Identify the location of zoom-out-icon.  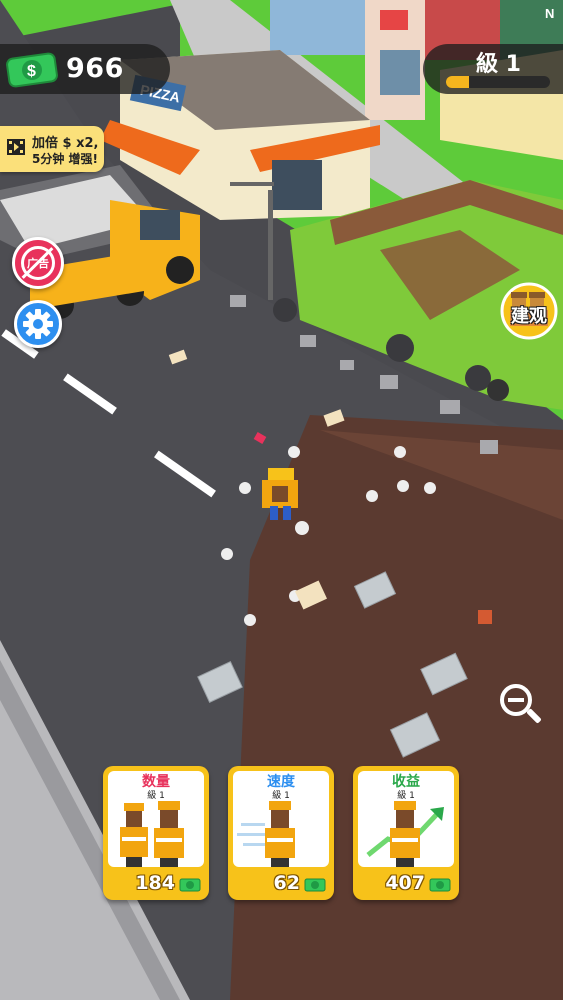
(520, 704).